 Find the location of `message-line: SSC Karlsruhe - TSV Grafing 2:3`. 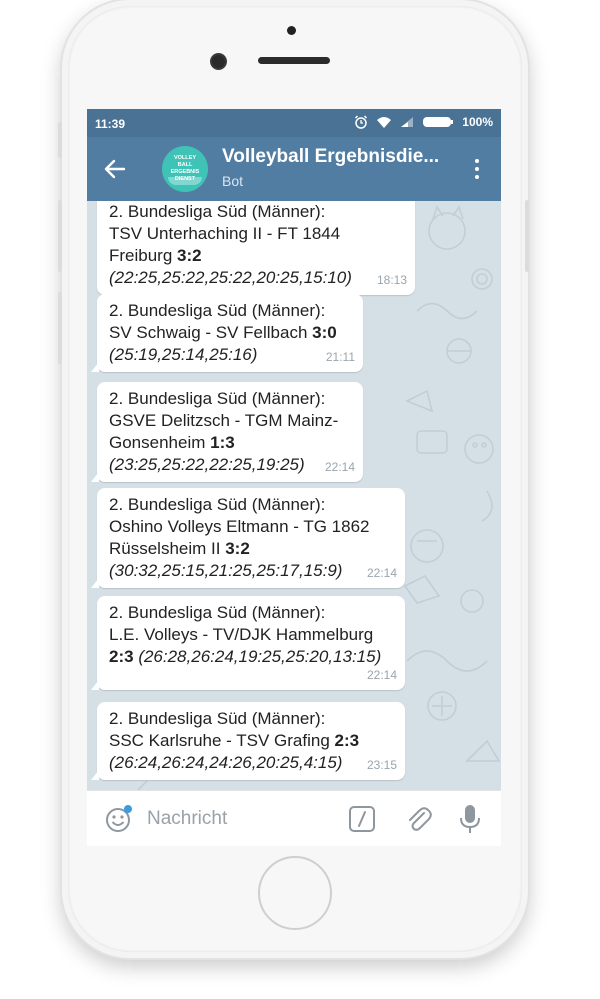

message-line: SSC Karlsruhe - TSV Grafing 2:3 is located at coordinates (251, 741).